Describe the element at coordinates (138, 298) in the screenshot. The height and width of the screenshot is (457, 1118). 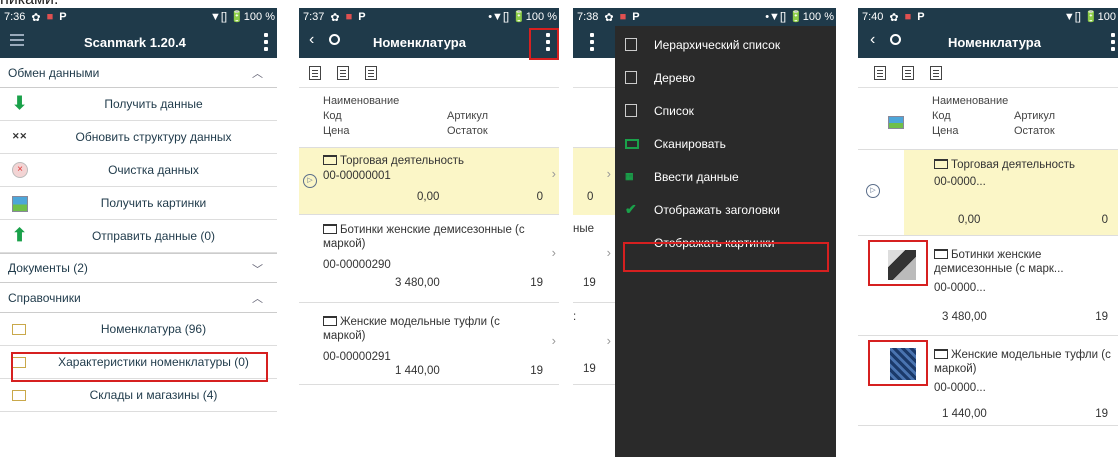
I see `section-references: Справочники ︿` at that location.